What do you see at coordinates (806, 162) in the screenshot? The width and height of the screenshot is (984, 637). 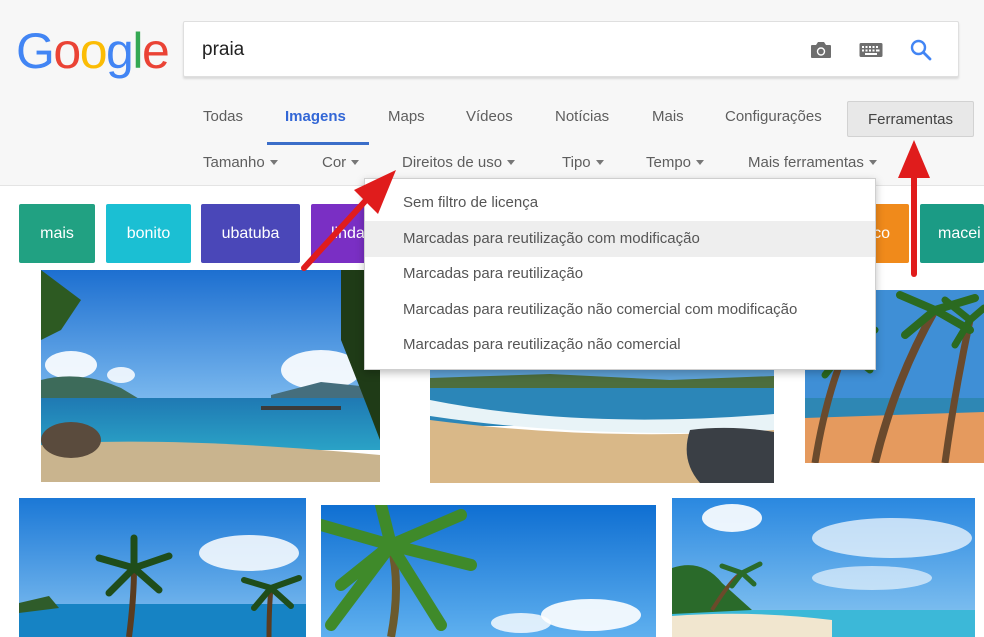 I see `filter-label: Mais ferramentas` at bounding box center [806, 162].